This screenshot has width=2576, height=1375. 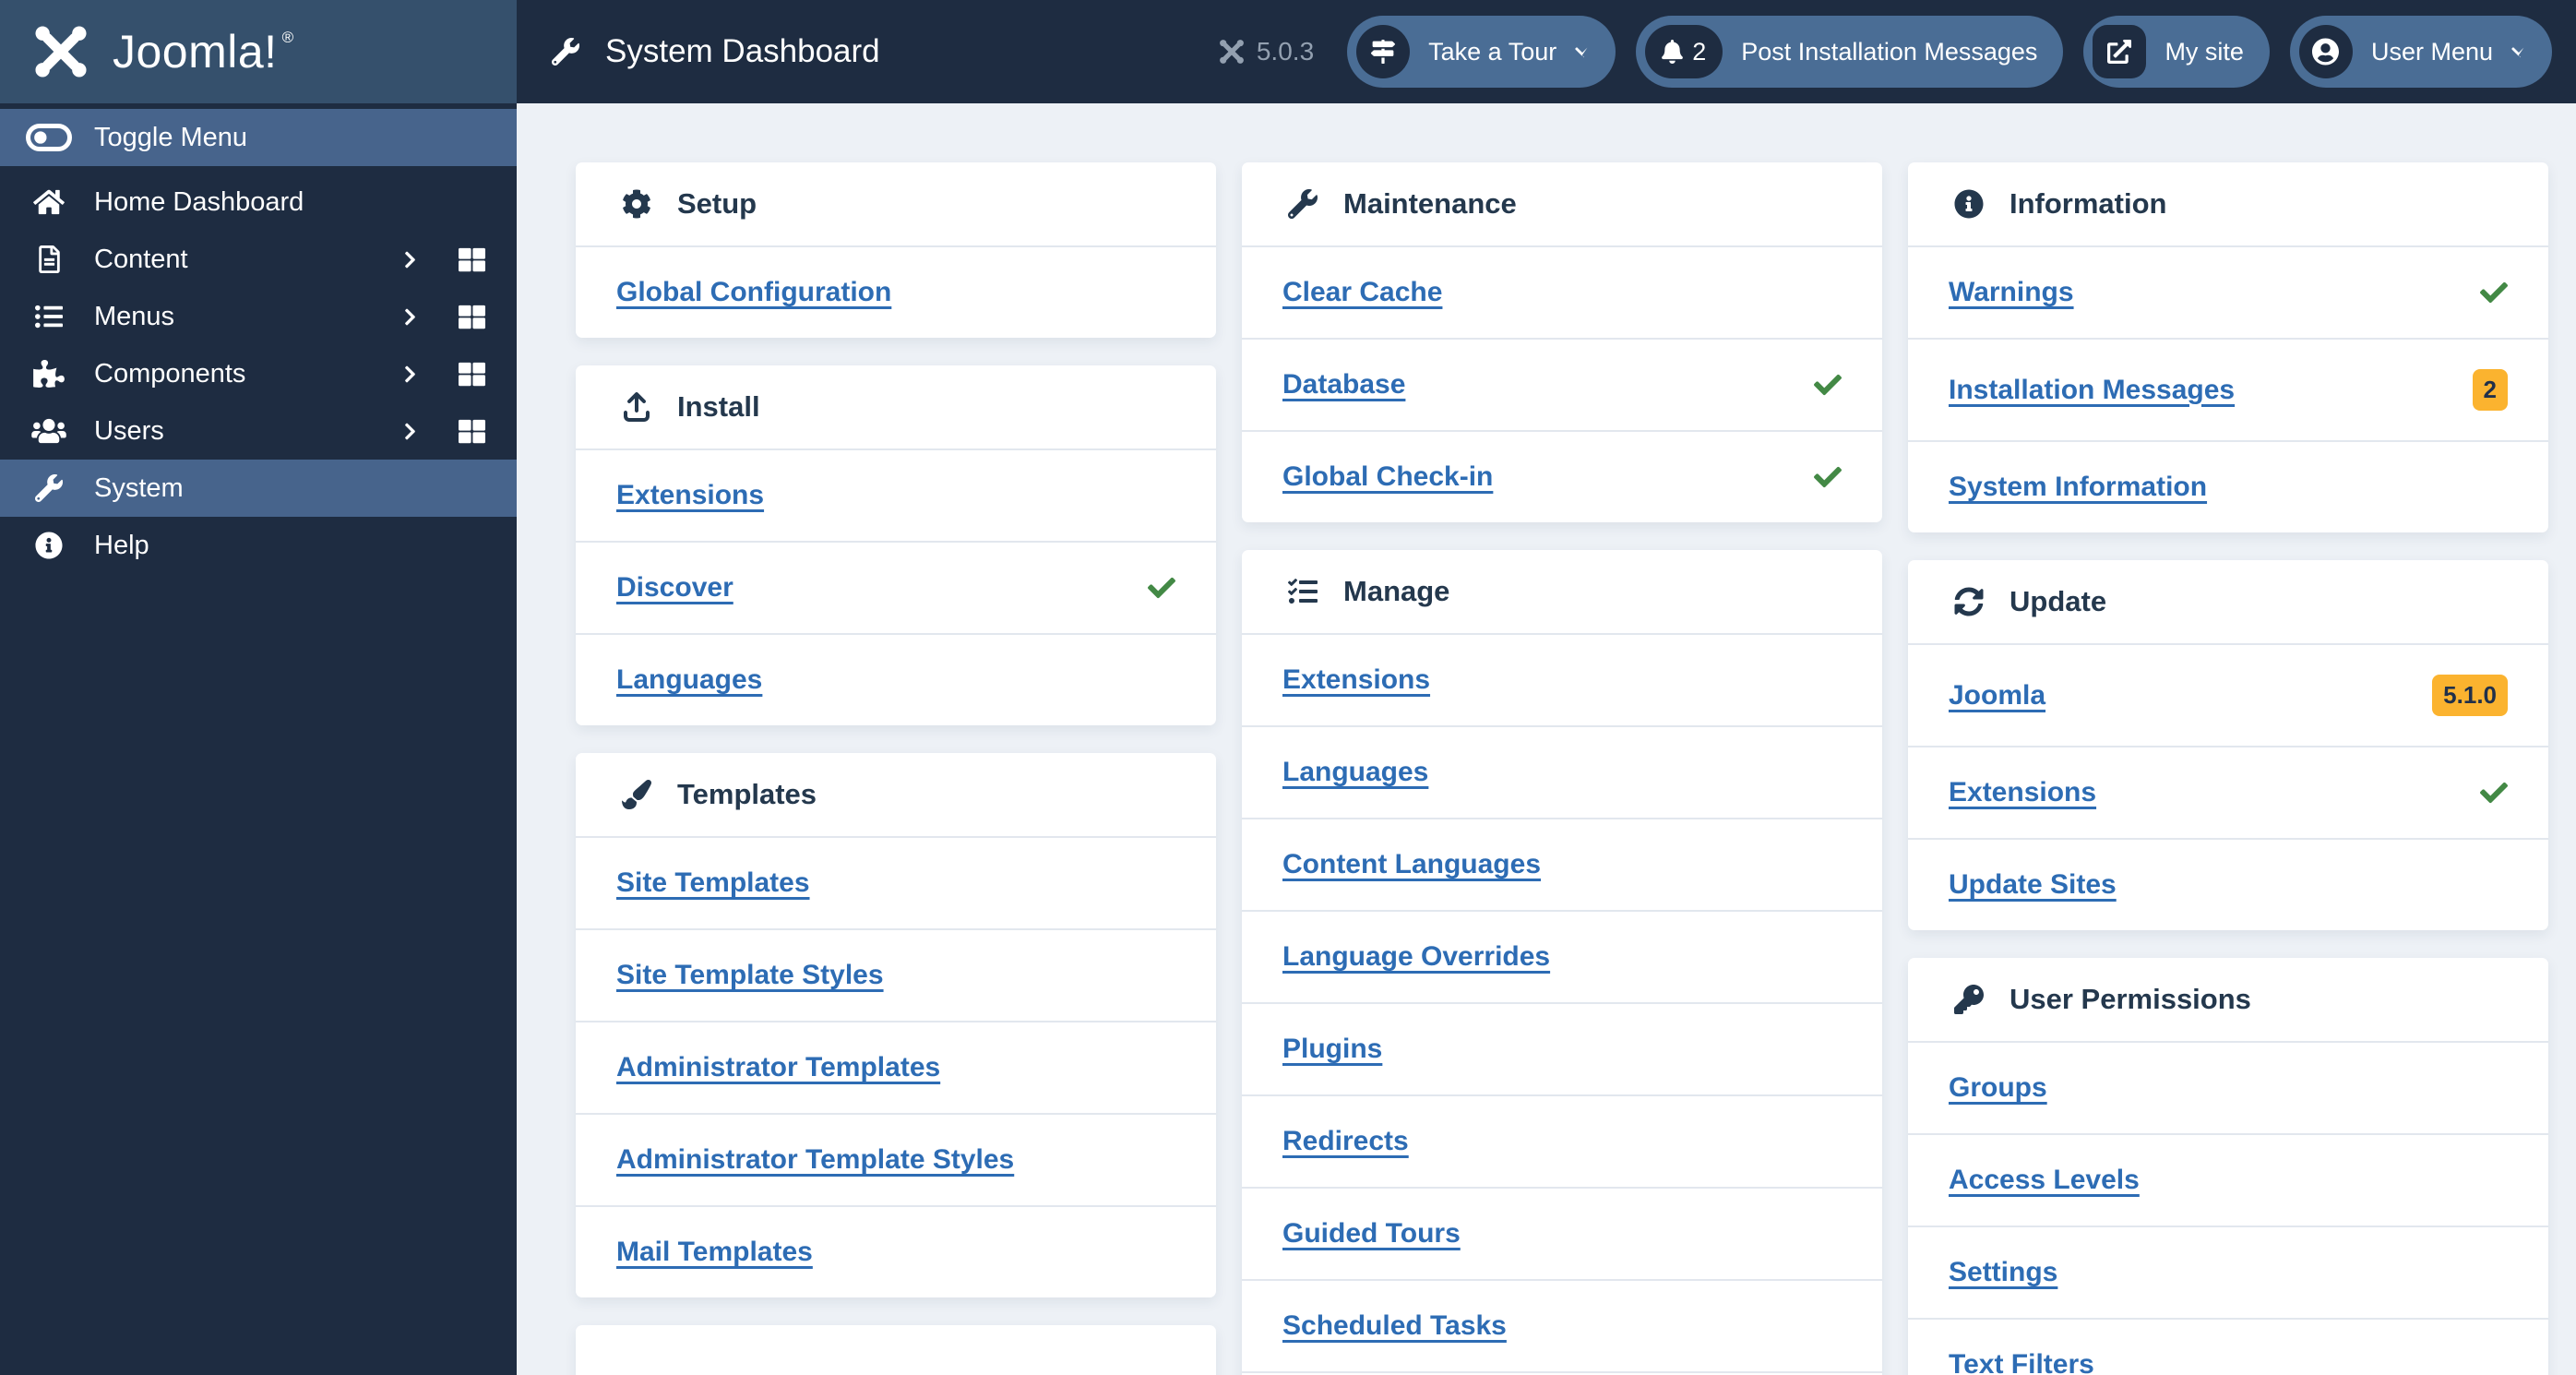 What do you see at coordinates (1699, 51) in the screenshot?
I see `pill-count: 2` at bounding box center [1699, 51].